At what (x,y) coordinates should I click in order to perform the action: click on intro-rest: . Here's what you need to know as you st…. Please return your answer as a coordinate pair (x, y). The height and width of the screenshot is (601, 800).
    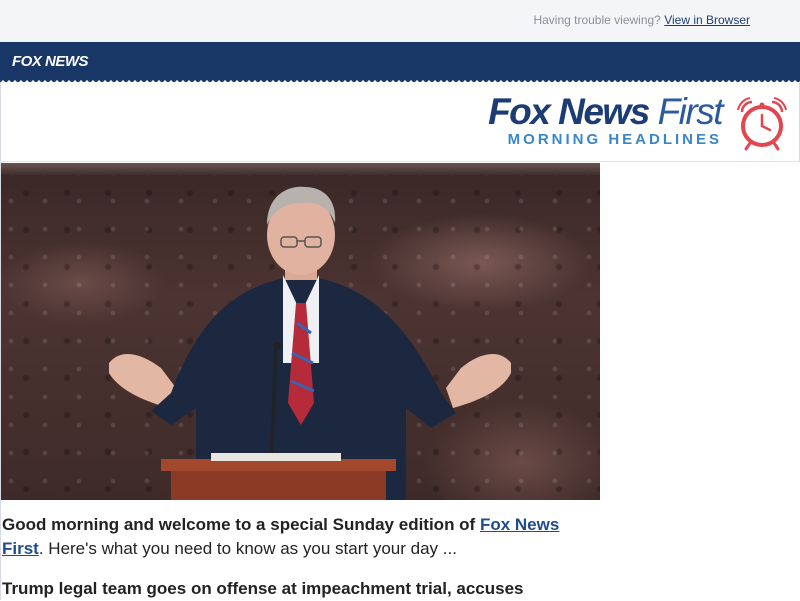
    Looking at the image, I should click on (247, 548).